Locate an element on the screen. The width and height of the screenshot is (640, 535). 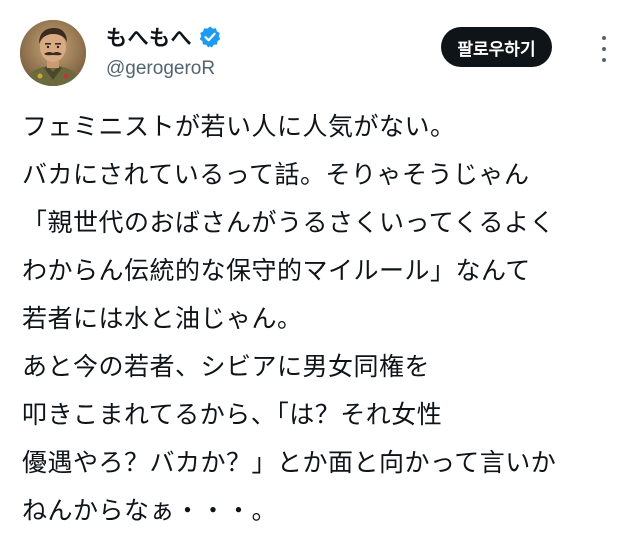
tweet-line: バカにされているって話。そりゃそうじゃん is located at coordinates (276, 174).